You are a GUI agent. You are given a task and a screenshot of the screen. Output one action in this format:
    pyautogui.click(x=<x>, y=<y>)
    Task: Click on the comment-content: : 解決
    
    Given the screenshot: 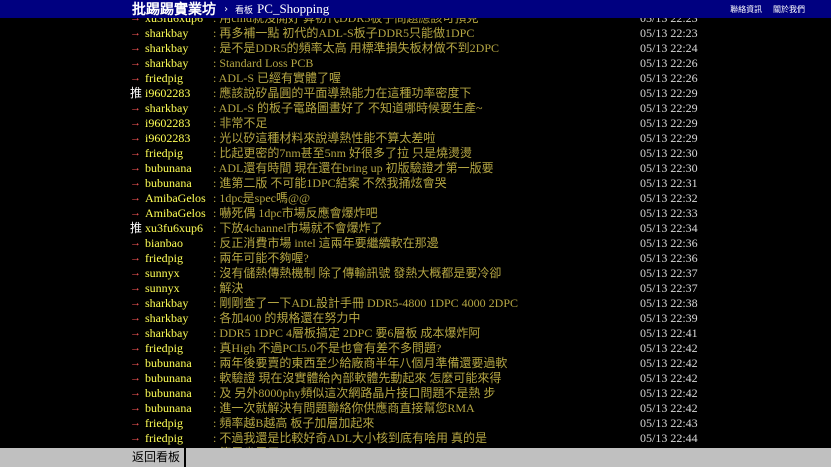 What is the action you would take?
    pyautogui.click(x=228, y=288)
    